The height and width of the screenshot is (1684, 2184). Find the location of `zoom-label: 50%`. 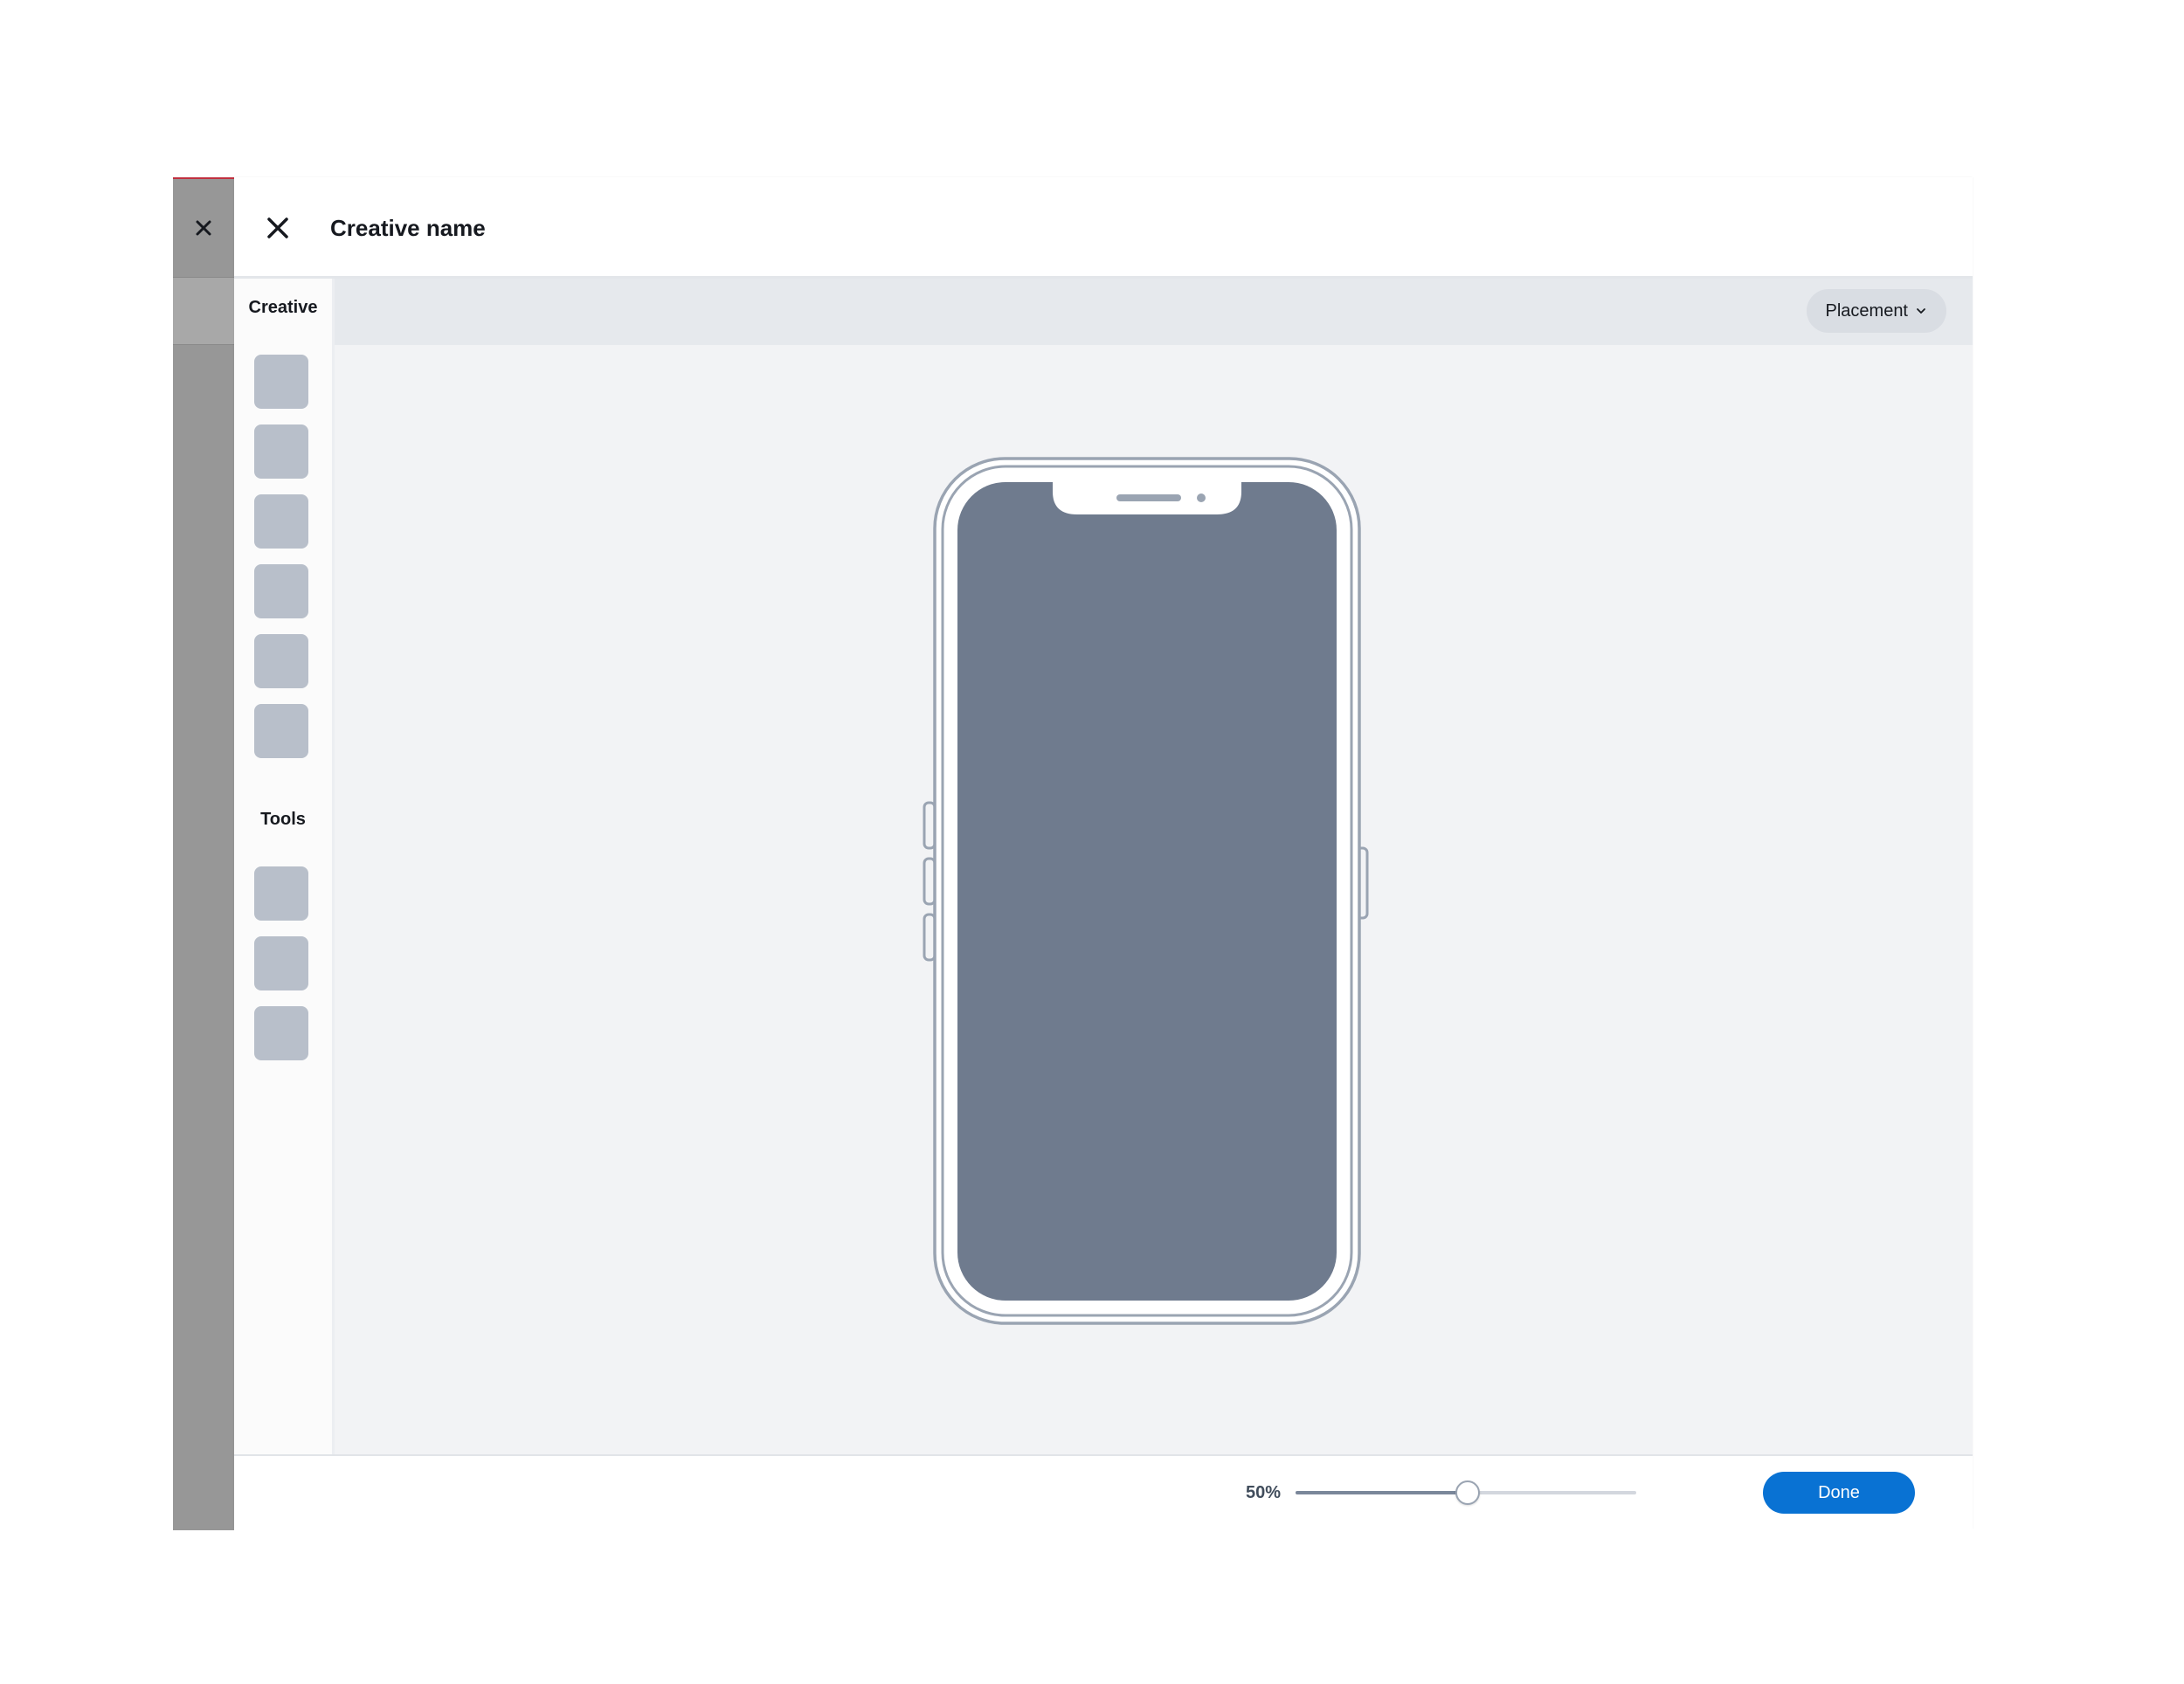

zoom-label: 50% is located at coordinates (1264, 1493).